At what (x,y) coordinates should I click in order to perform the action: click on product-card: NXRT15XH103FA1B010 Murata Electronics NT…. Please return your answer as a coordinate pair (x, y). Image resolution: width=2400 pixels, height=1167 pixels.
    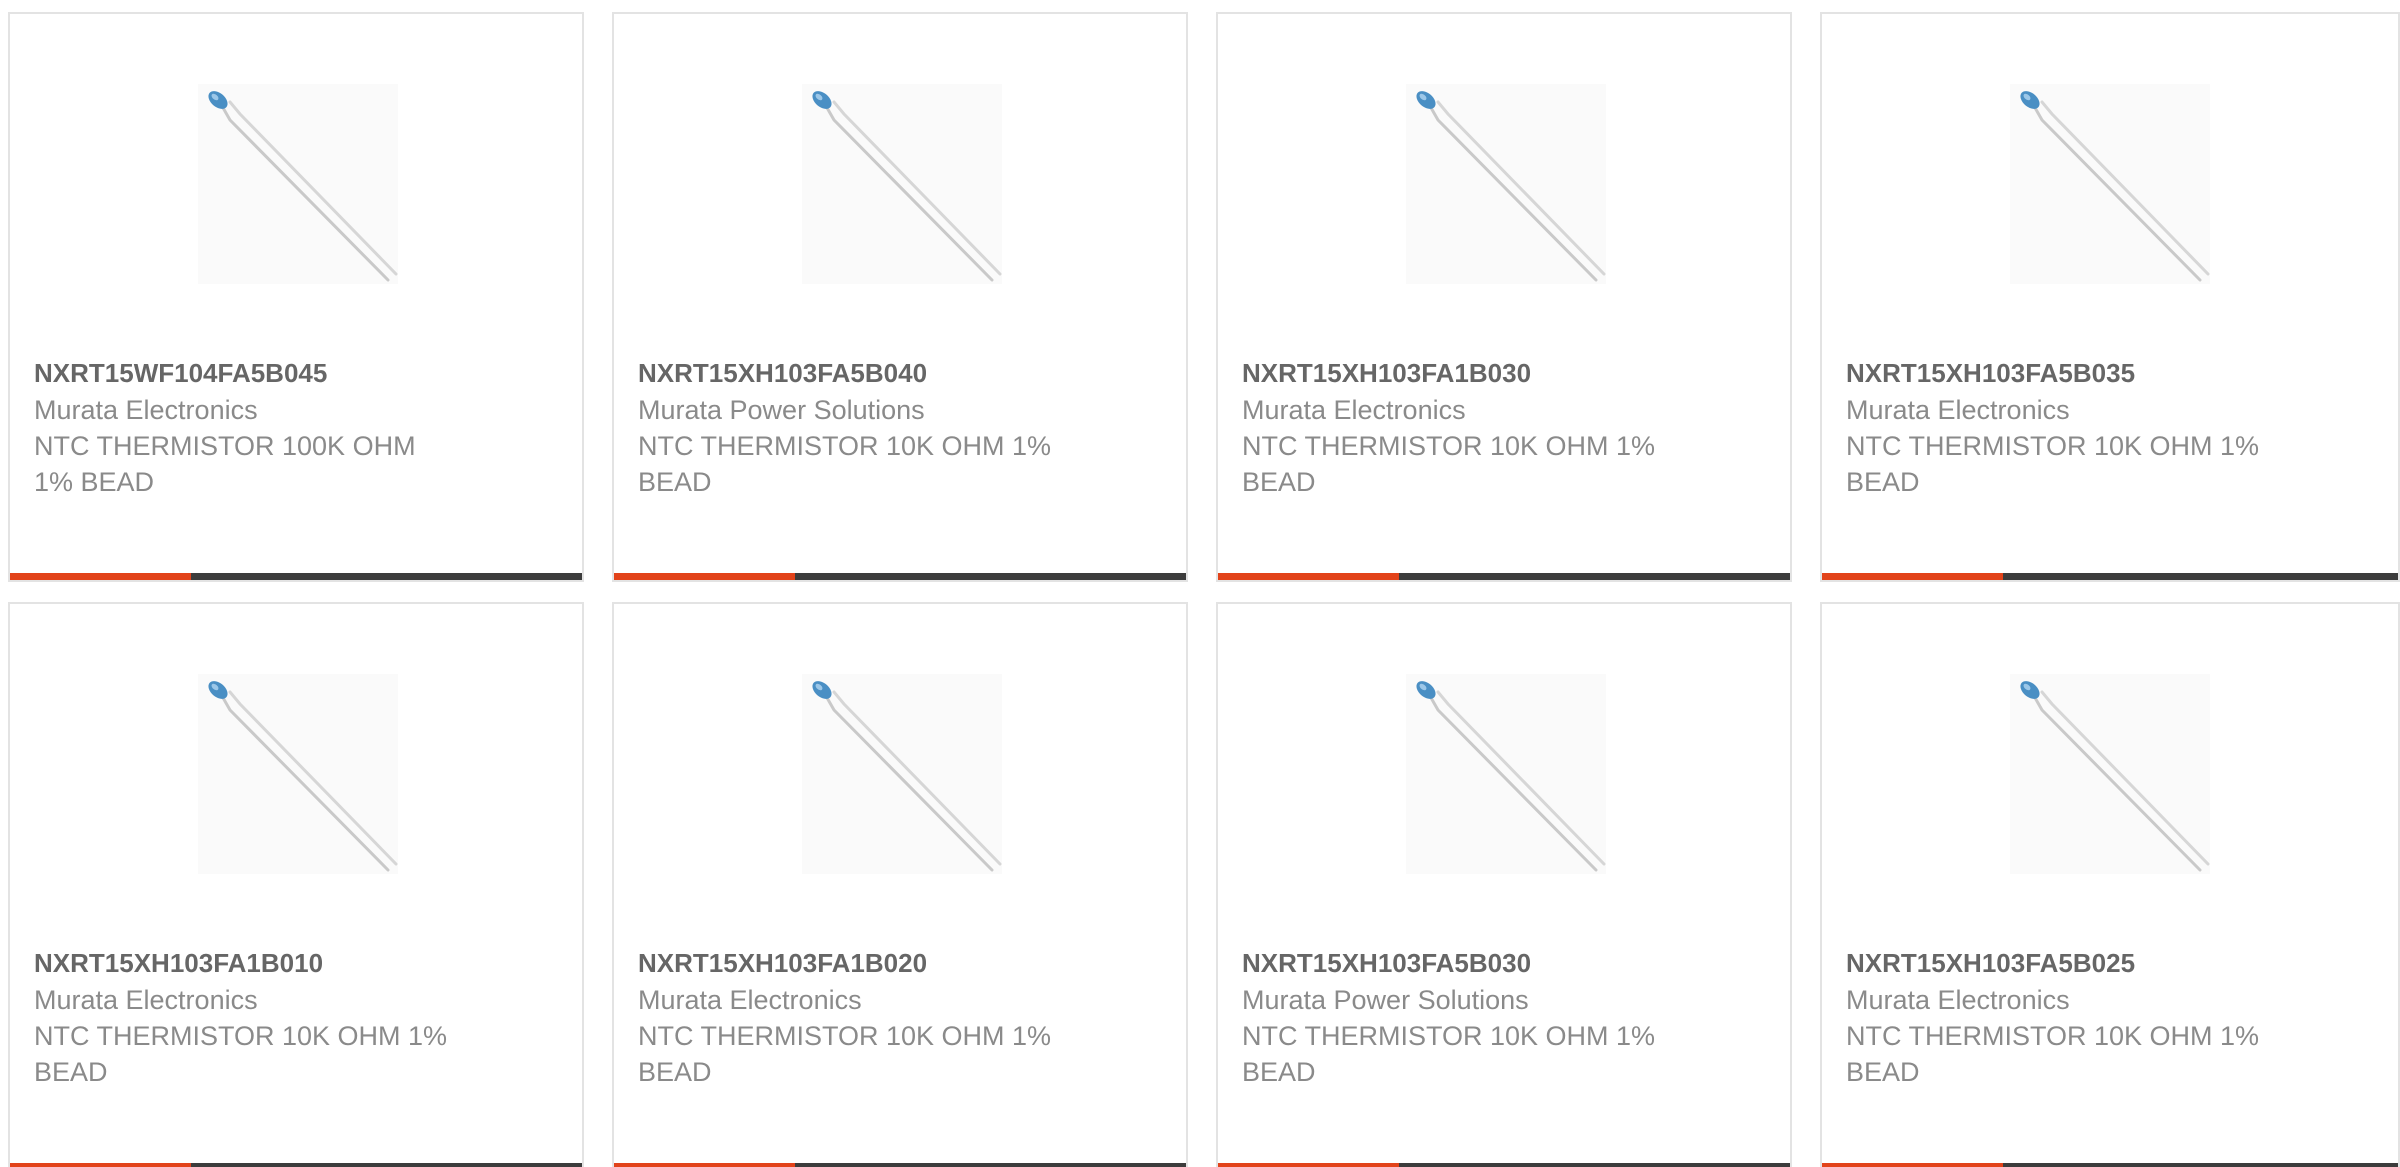
    Looking at the image, I should click on (296, 884).